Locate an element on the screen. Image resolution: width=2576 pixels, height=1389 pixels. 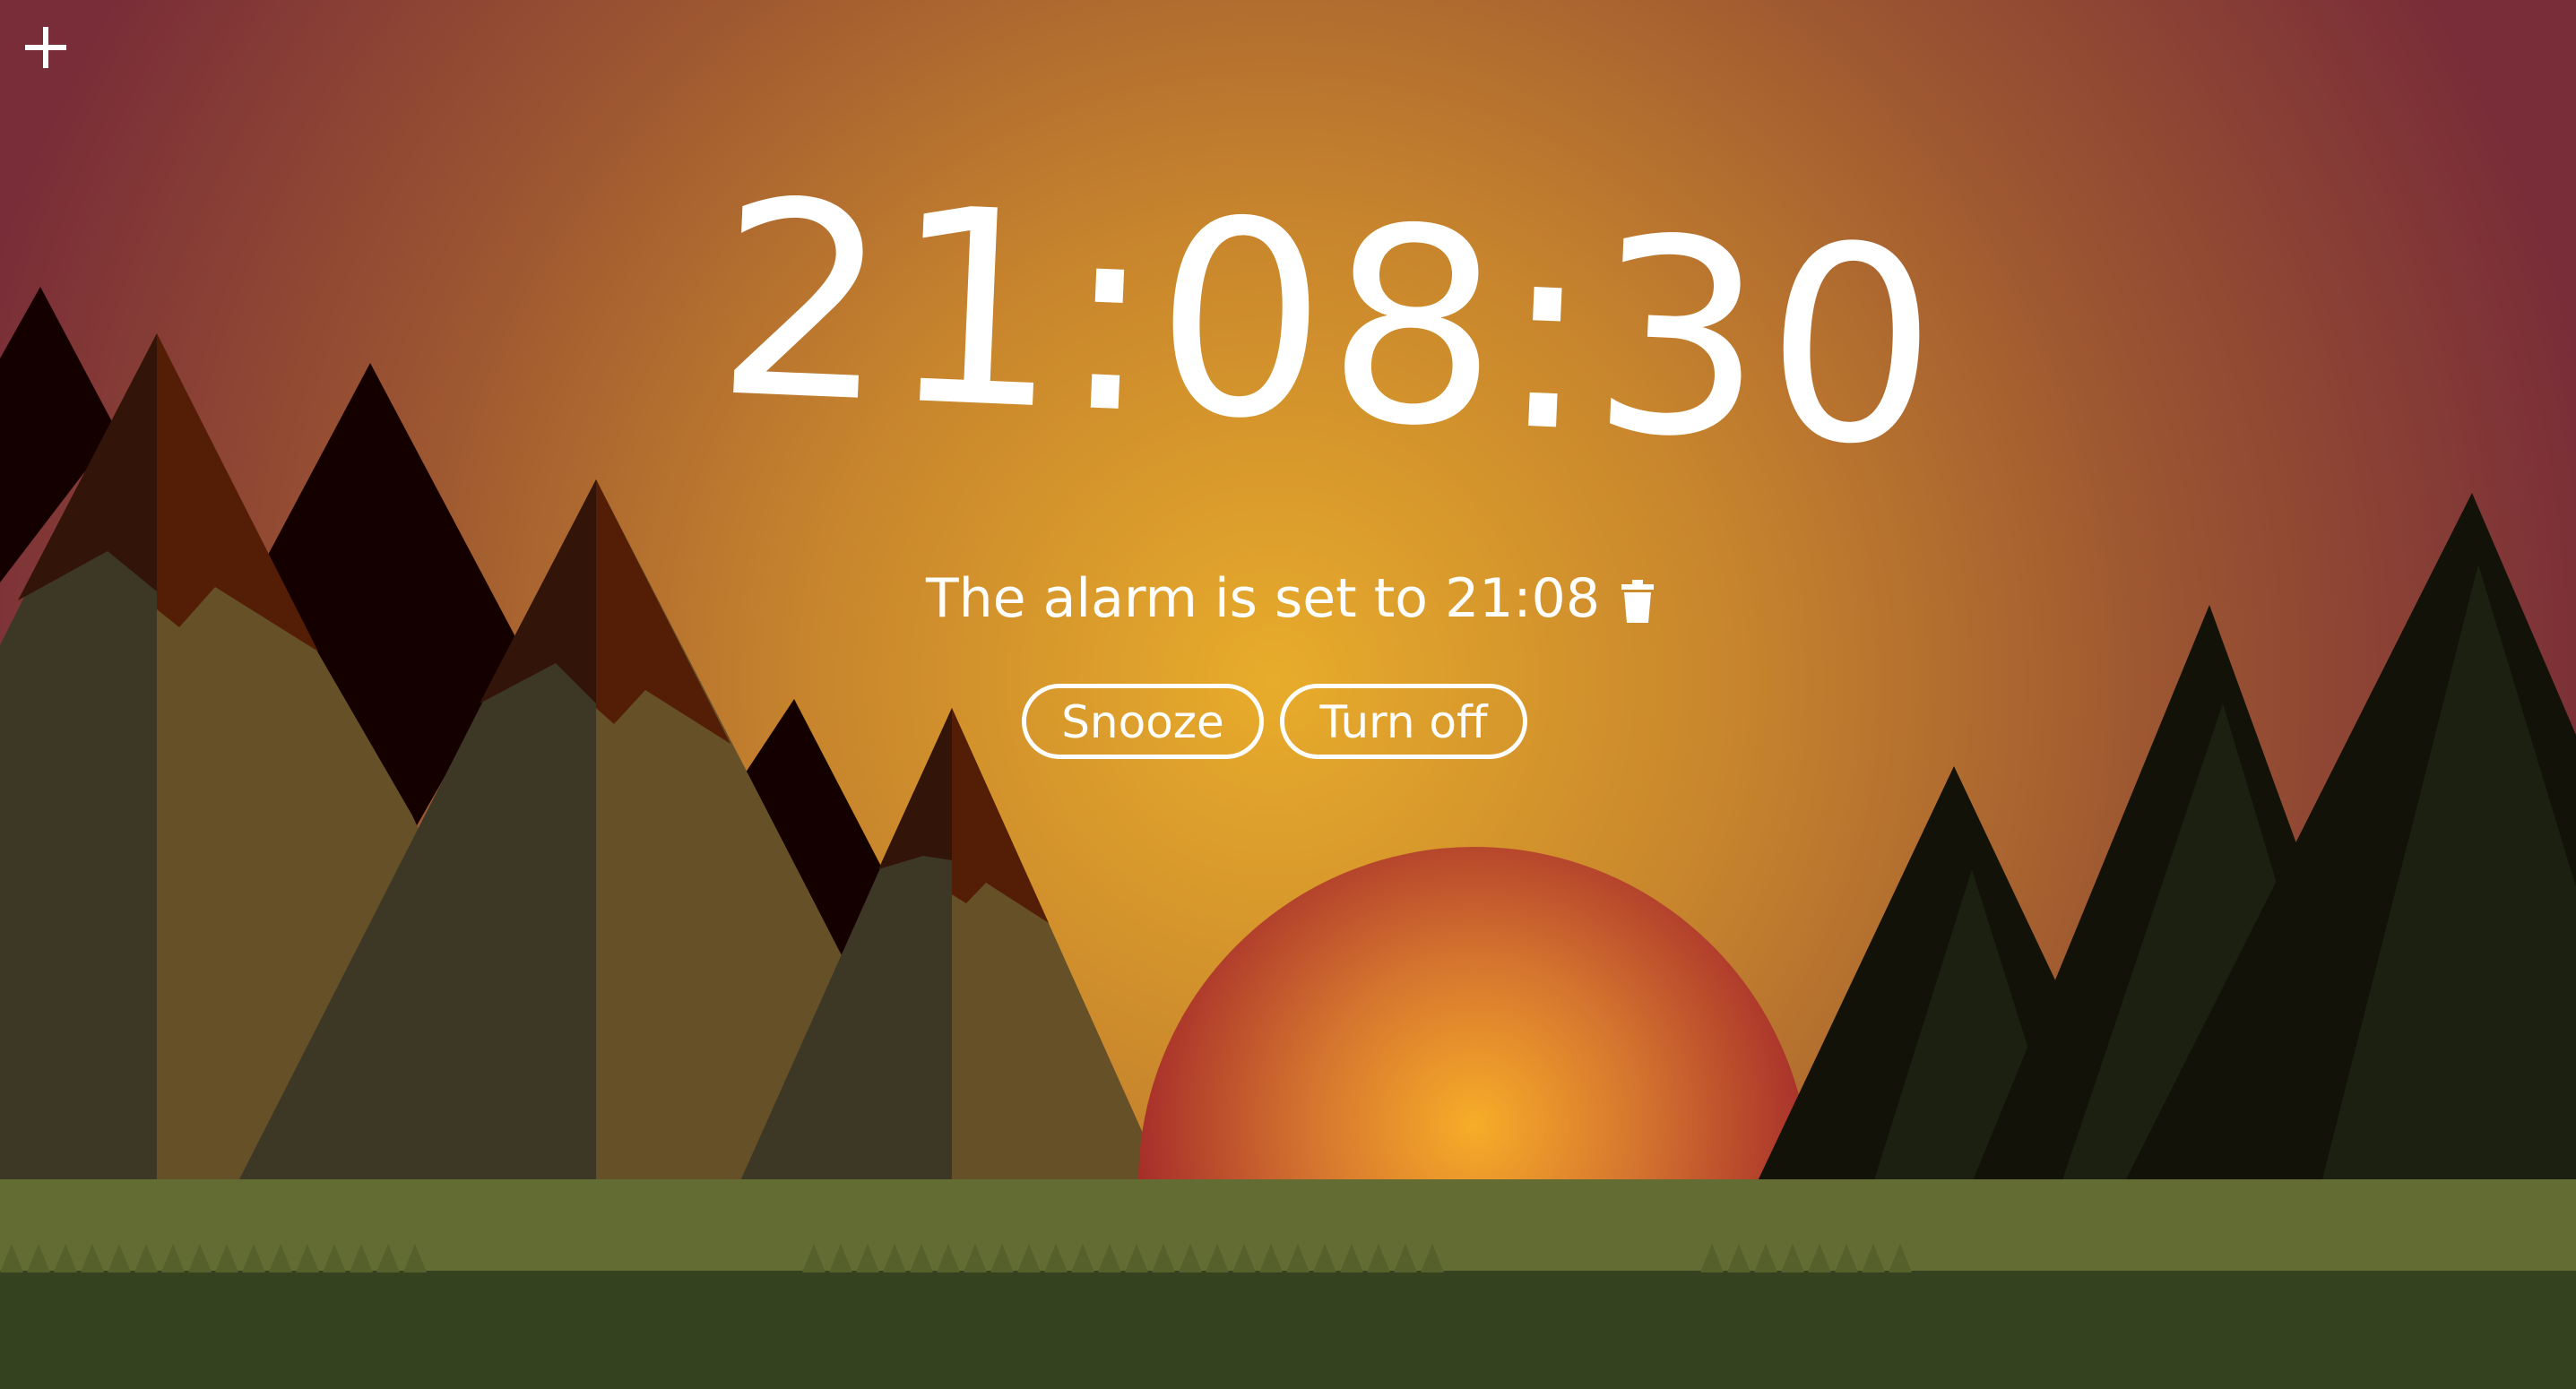
trash-icon is located at coordinates (1637, 601).